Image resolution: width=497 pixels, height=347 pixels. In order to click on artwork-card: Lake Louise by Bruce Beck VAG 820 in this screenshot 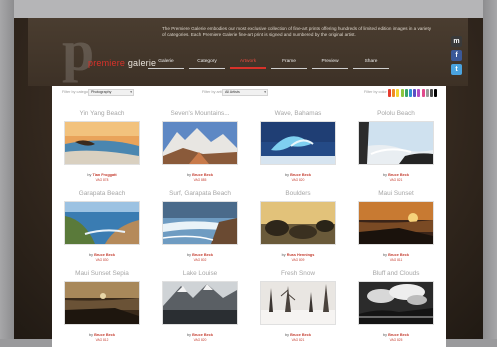, I will do `click(200, 308)`.